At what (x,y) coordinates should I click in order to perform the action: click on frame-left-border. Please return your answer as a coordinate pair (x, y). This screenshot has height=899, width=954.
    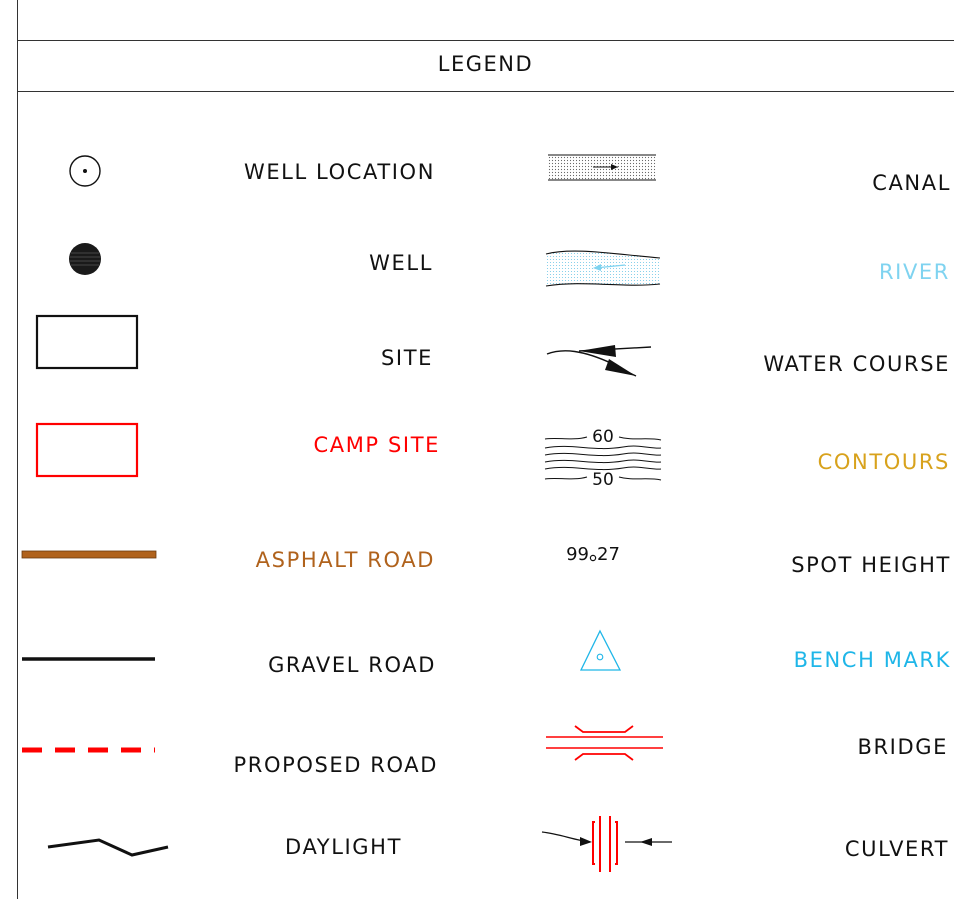
    Looking at the image, I should click on (17, 449).